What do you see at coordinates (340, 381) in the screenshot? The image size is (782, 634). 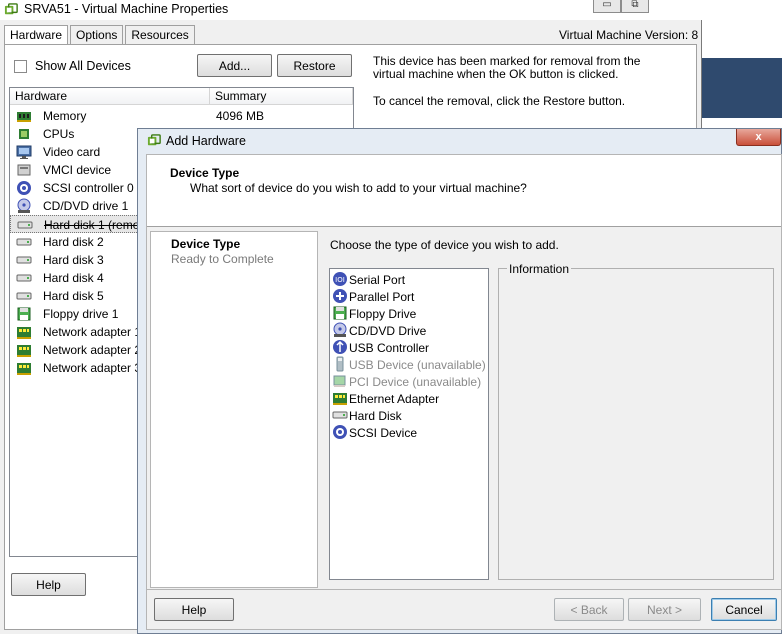 I see `pci-device-icon` at bounding box center [340, 381].